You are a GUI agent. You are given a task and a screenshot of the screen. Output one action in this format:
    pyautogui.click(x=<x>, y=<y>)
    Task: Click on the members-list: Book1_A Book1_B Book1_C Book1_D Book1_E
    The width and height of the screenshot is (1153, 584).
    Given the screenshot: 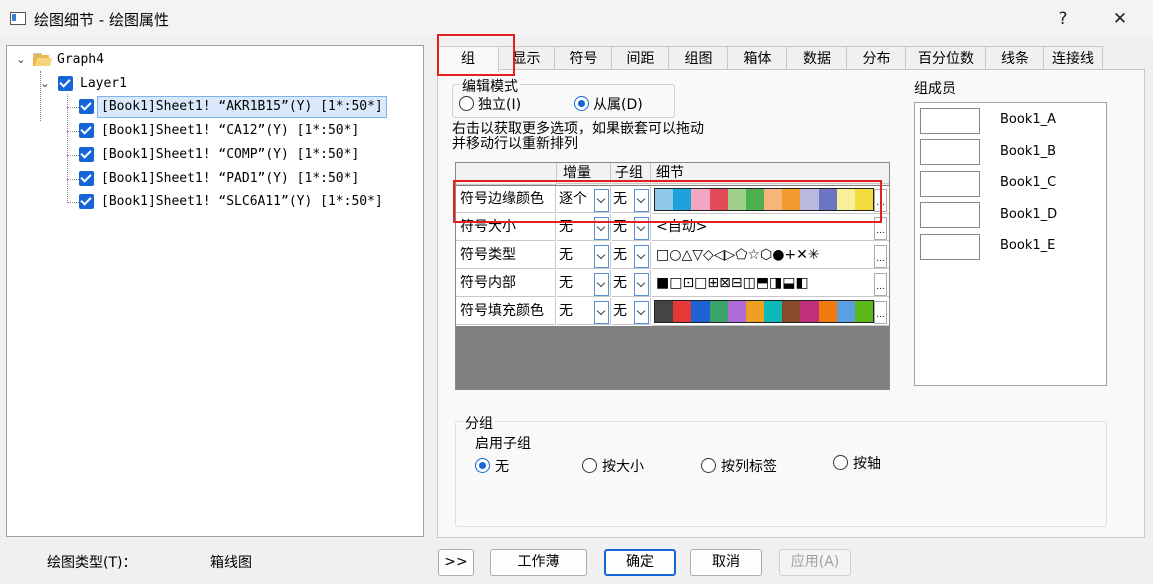 What is the action you would take?
    pyautogui.click(x=1010, y=244)
    